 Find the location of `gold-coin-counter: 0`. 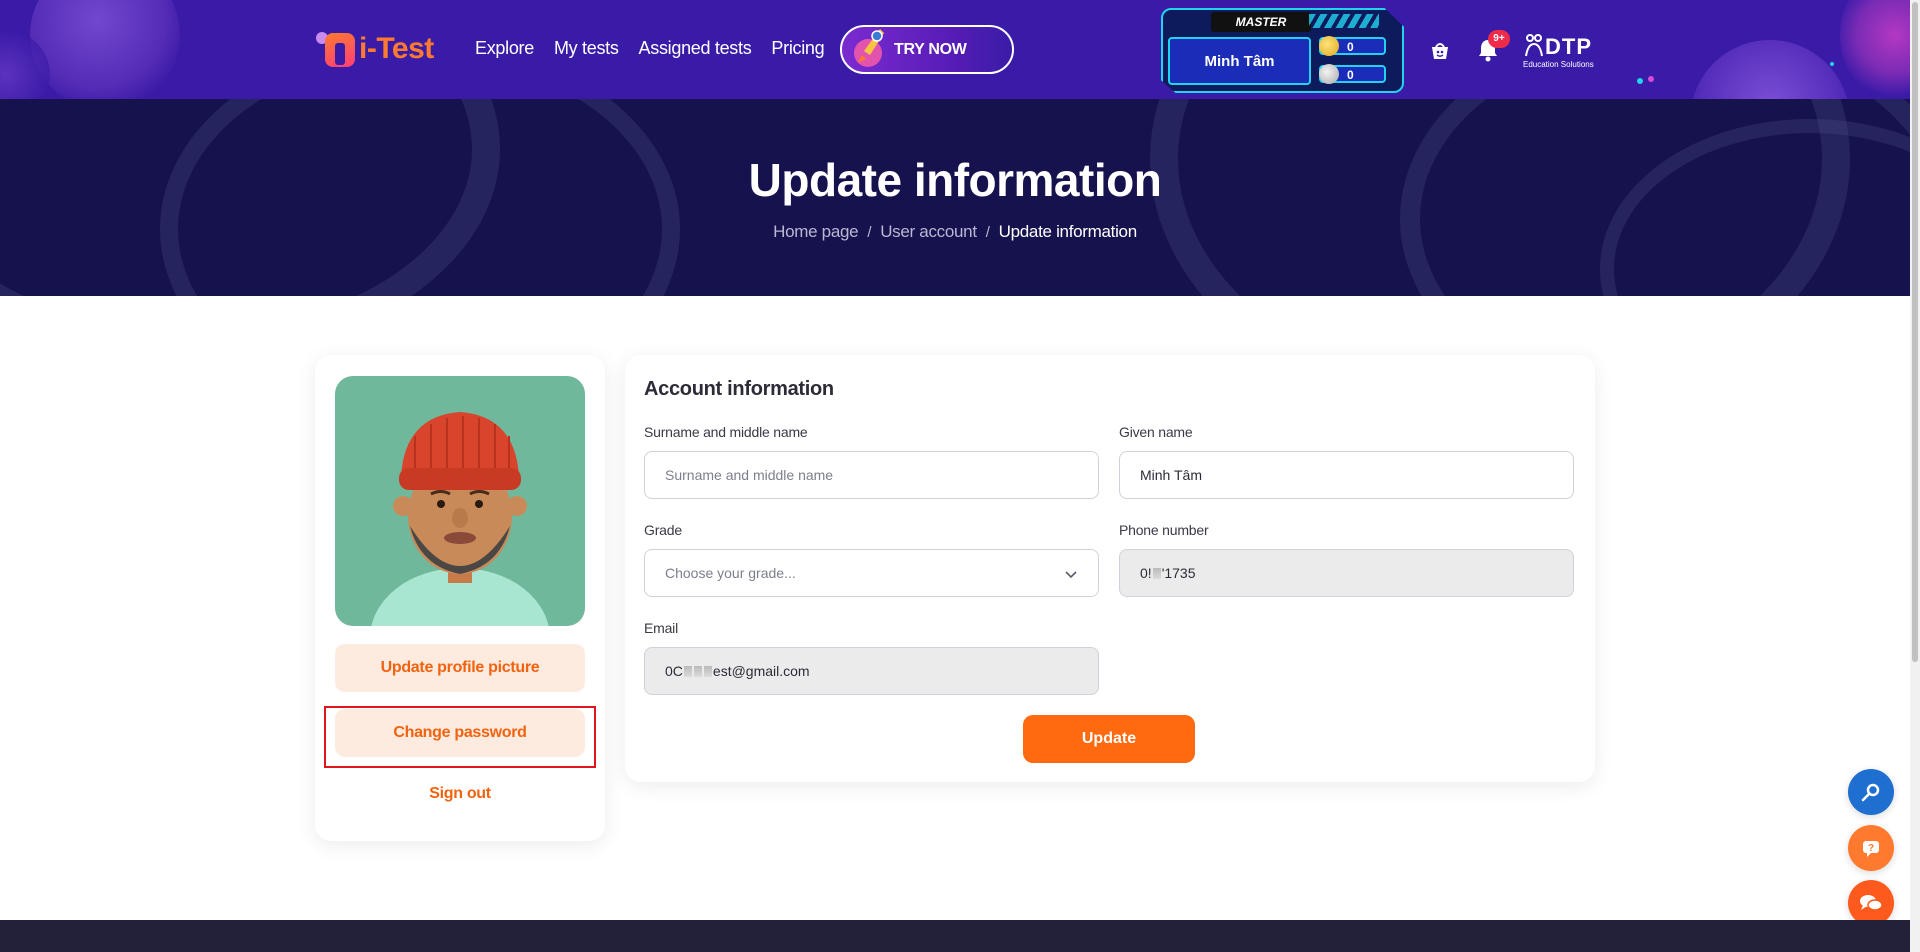

gold-coin-counter: 0 is located at coordinates (1352, 46).